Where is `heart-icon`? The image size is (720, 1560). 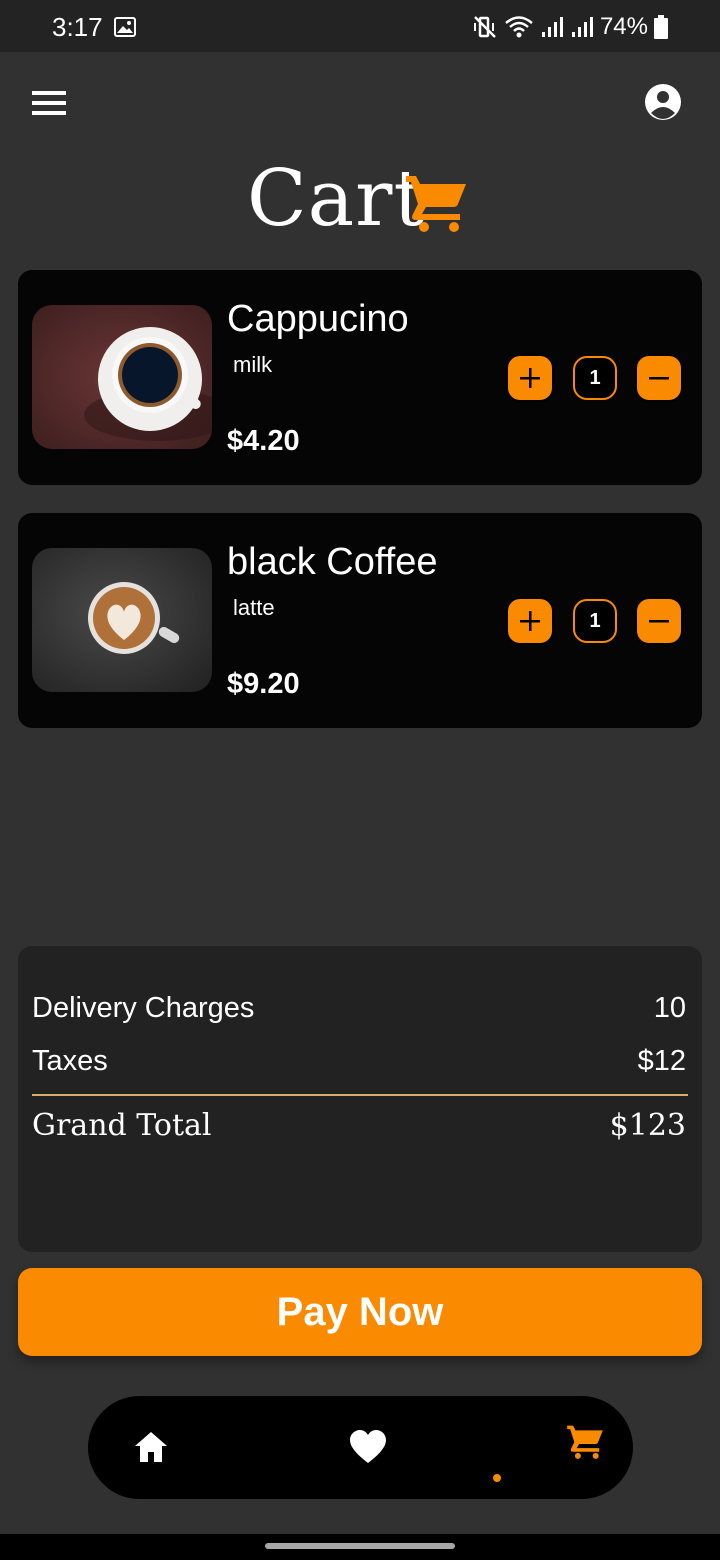
heart-icon is located at coordinates (368, 1446).